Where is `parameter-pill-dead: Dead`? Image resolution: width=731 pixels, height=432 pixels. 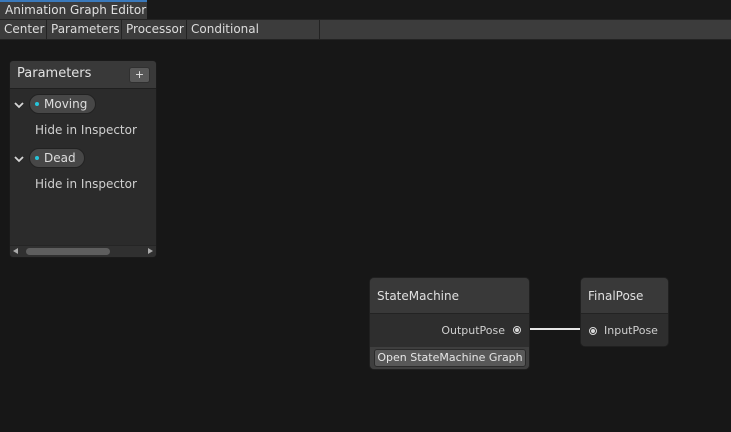
parameter-pill-dead: Dead is located at coordinates (57, 158).